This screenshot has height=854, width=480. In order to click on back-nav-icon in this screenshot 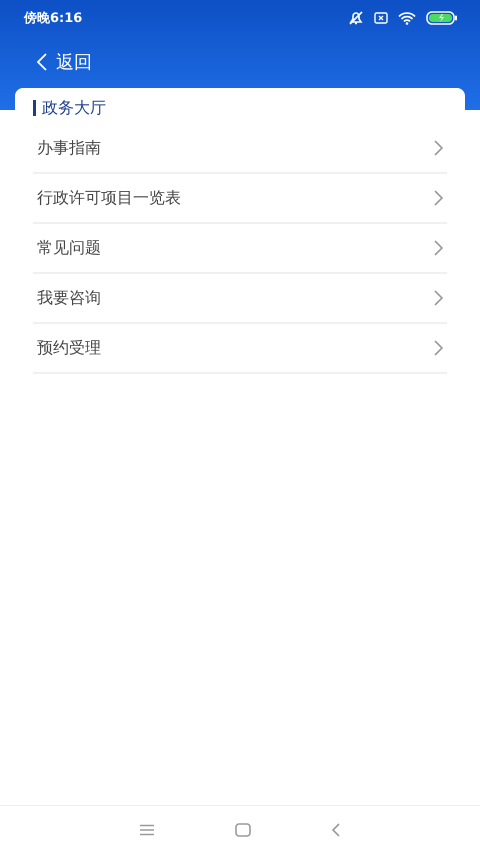, I will do `click(336, 830)`.